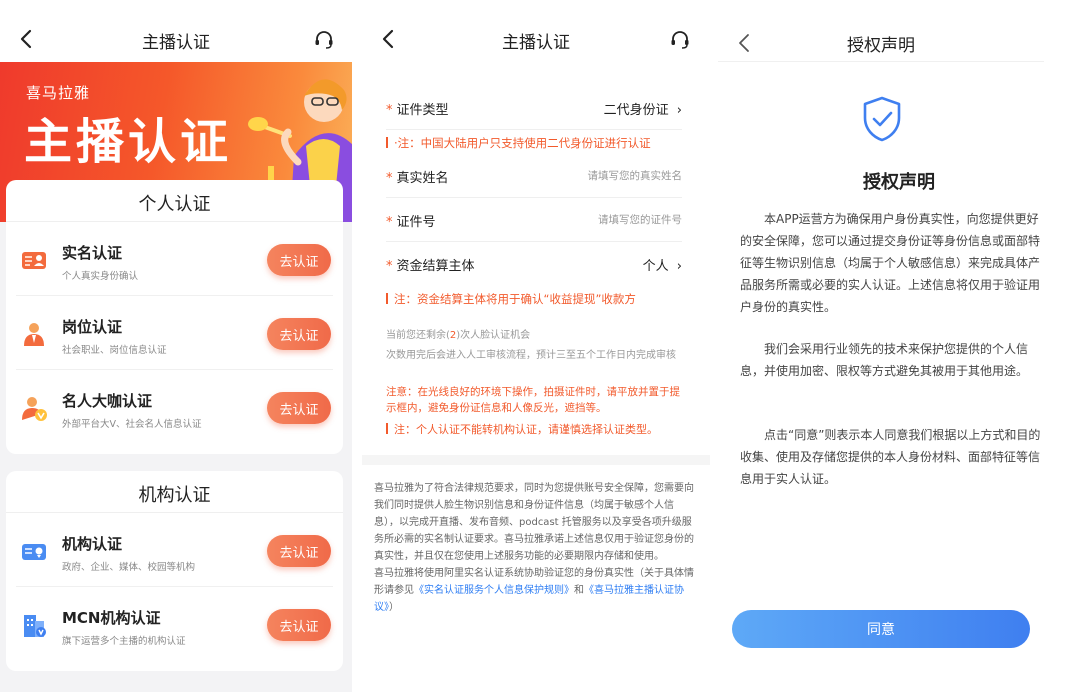 Image resolution: width=1080 pixels, height=692 pixels. What do you see at coordinates (107, 401) in the screenshot?
I see `cert-title: 名人大咖认证` at bounding box center [107, 401].